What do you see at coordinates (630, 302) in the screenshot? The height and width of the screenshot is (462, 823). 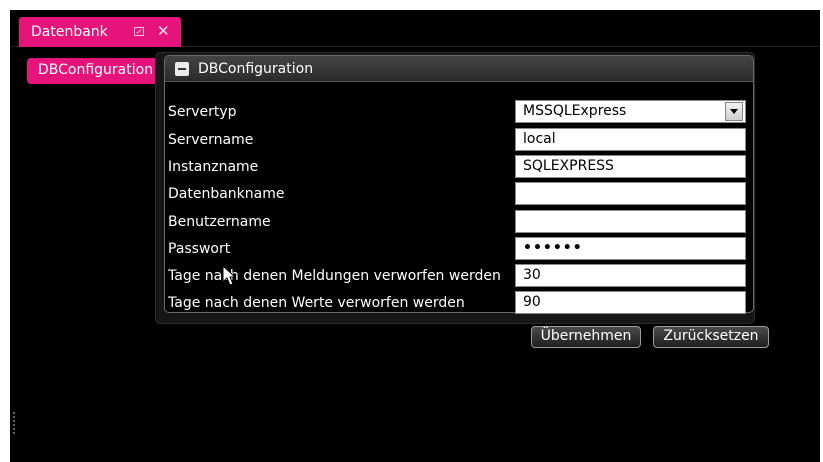 I see `werte-tage-field: 90` at bounding box center [630, 302].